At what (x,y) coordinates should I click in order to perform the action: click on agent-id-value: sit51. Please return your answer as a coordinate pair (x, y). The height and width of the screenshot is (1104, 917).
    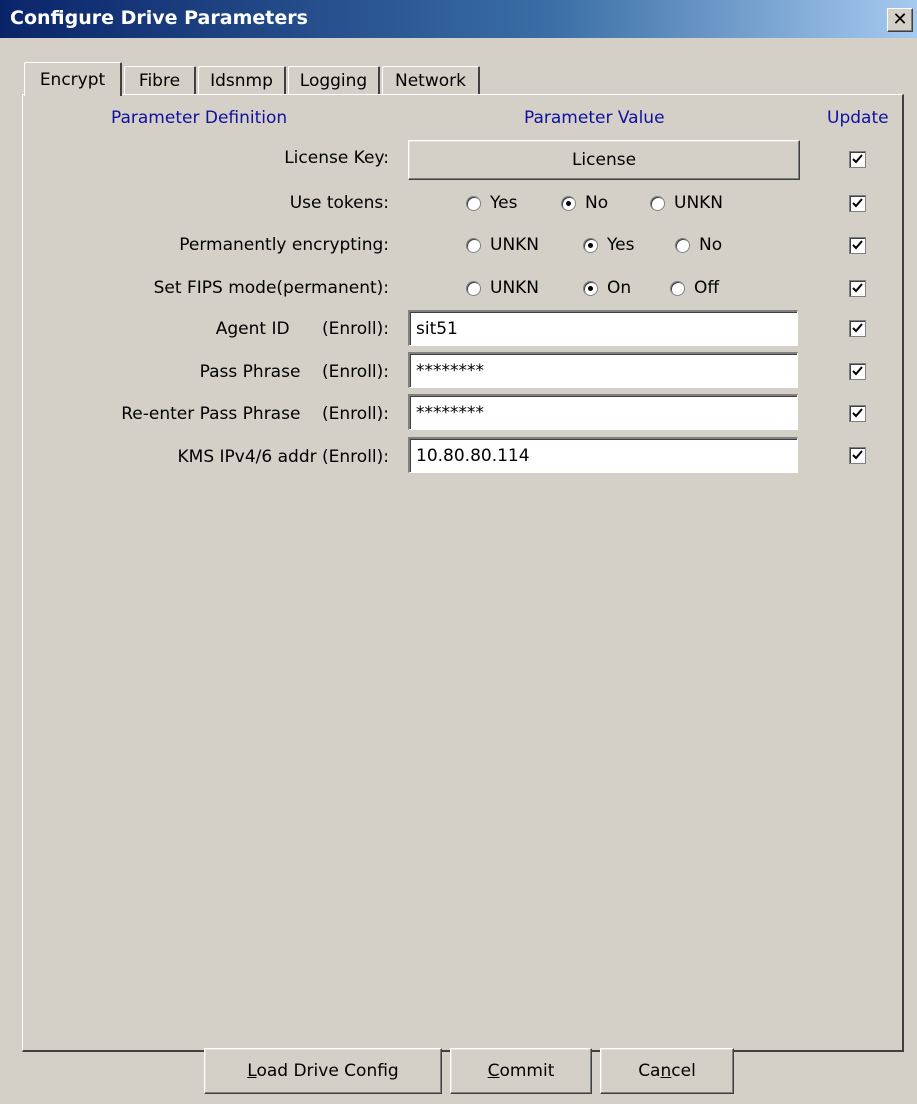
    Looking at the image, I should click on (437, 328).